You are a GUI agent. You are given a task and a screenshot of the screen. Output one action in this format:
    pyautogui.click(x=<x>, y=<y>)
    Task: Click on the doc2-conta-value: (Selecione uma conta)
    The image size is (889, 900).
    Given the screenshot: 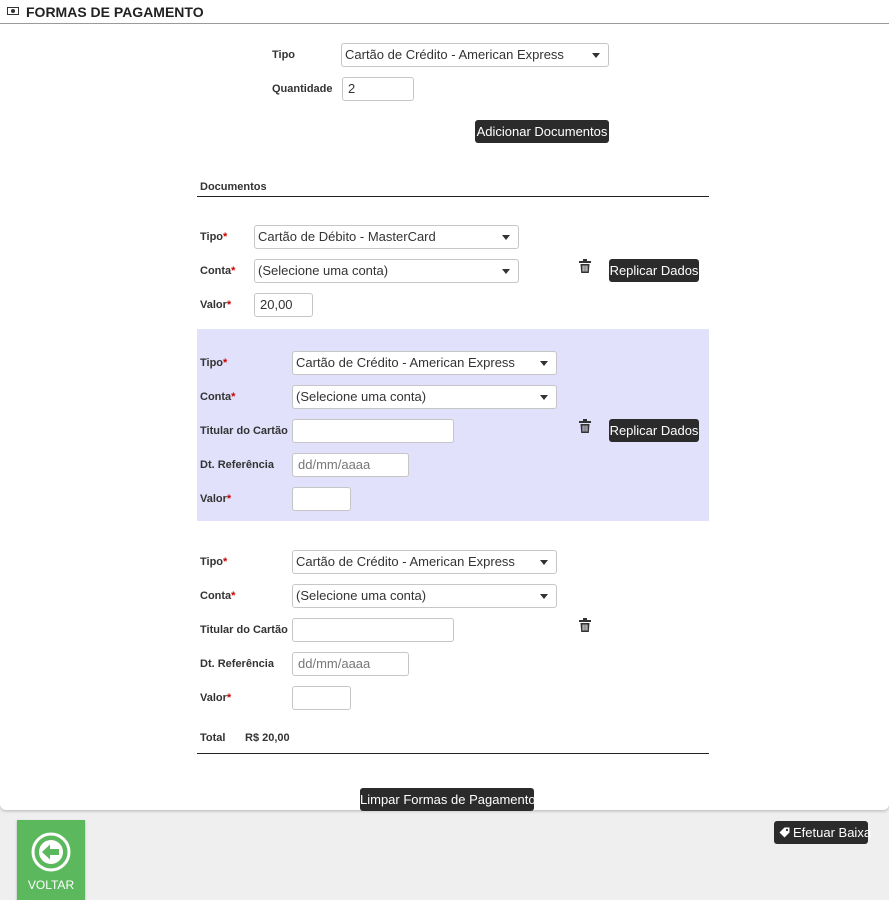 What is the action you would take?
    pyautogui.click(x=361, y=396)
    